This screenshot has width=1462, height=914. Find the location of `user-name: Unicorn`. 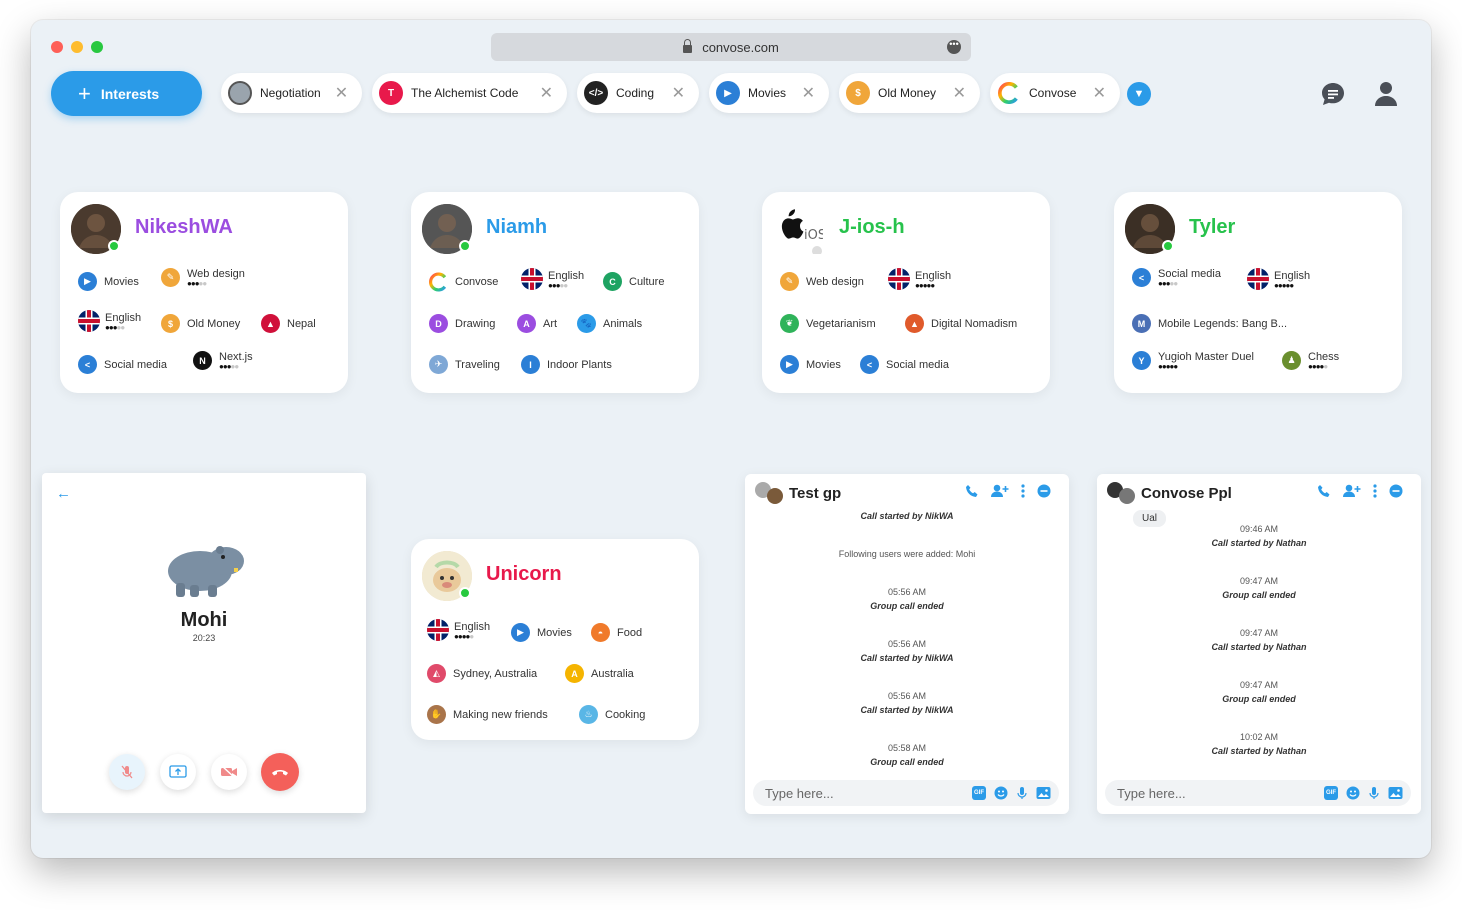

user-name: Unicorn is located at coordinates (524, 574).